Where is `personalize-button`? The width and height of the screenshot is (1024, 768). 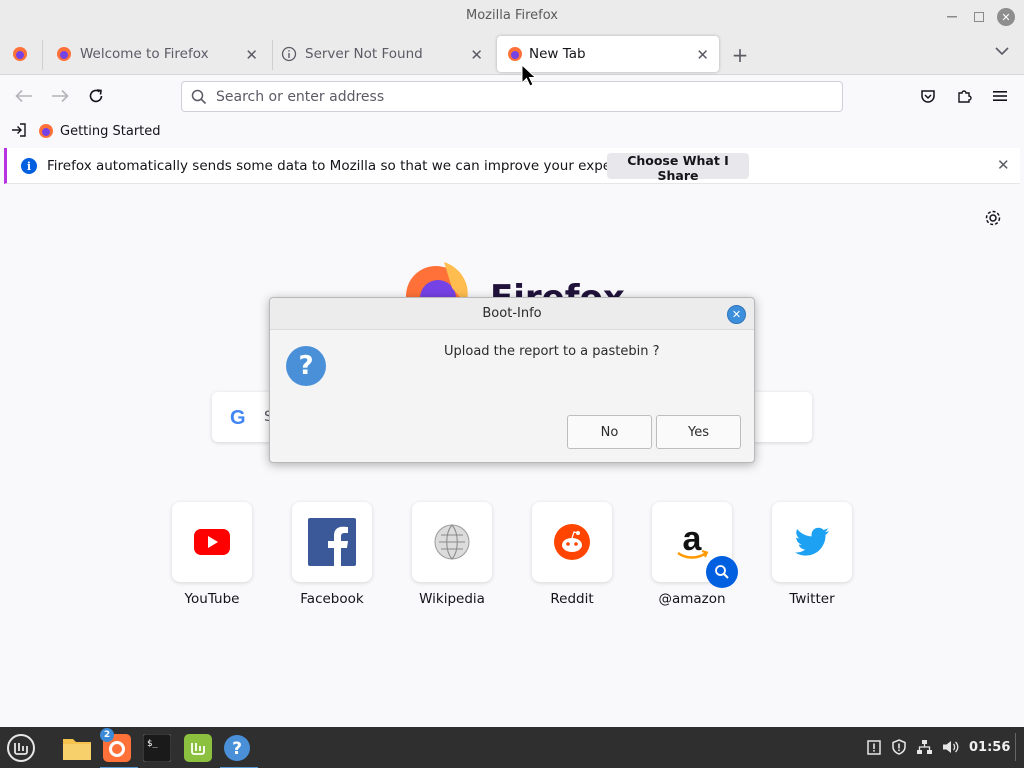 personalize-button is located at coordinates (993, 220).